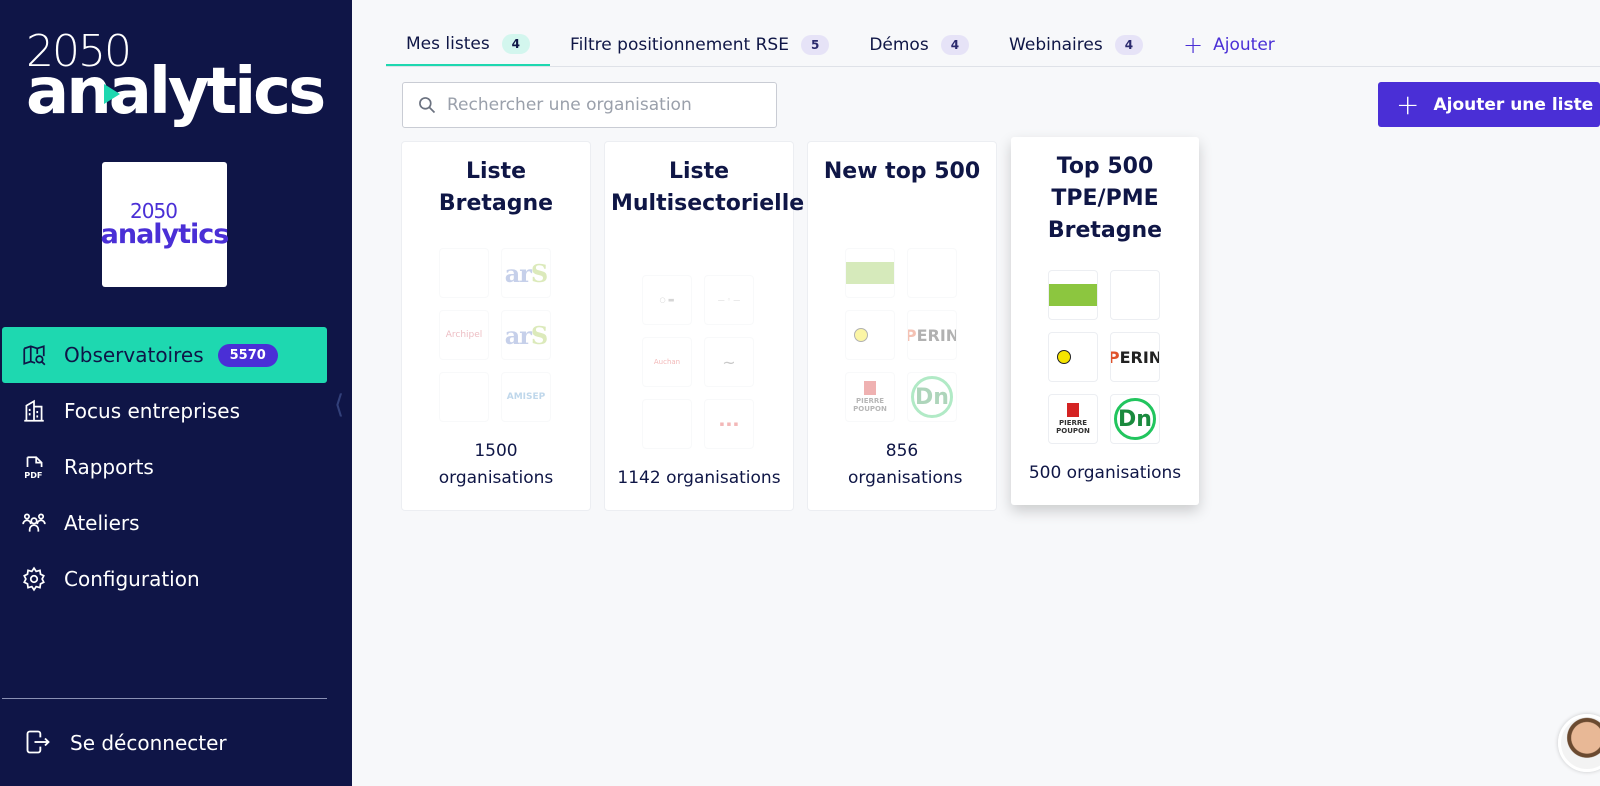 The height and width of the screenshot is (786, 1600). What do you see at coordinates (667, 300) in the screenshot?
I see `org-logo-tile: ○ ▬` at bounding box center [667, 300].